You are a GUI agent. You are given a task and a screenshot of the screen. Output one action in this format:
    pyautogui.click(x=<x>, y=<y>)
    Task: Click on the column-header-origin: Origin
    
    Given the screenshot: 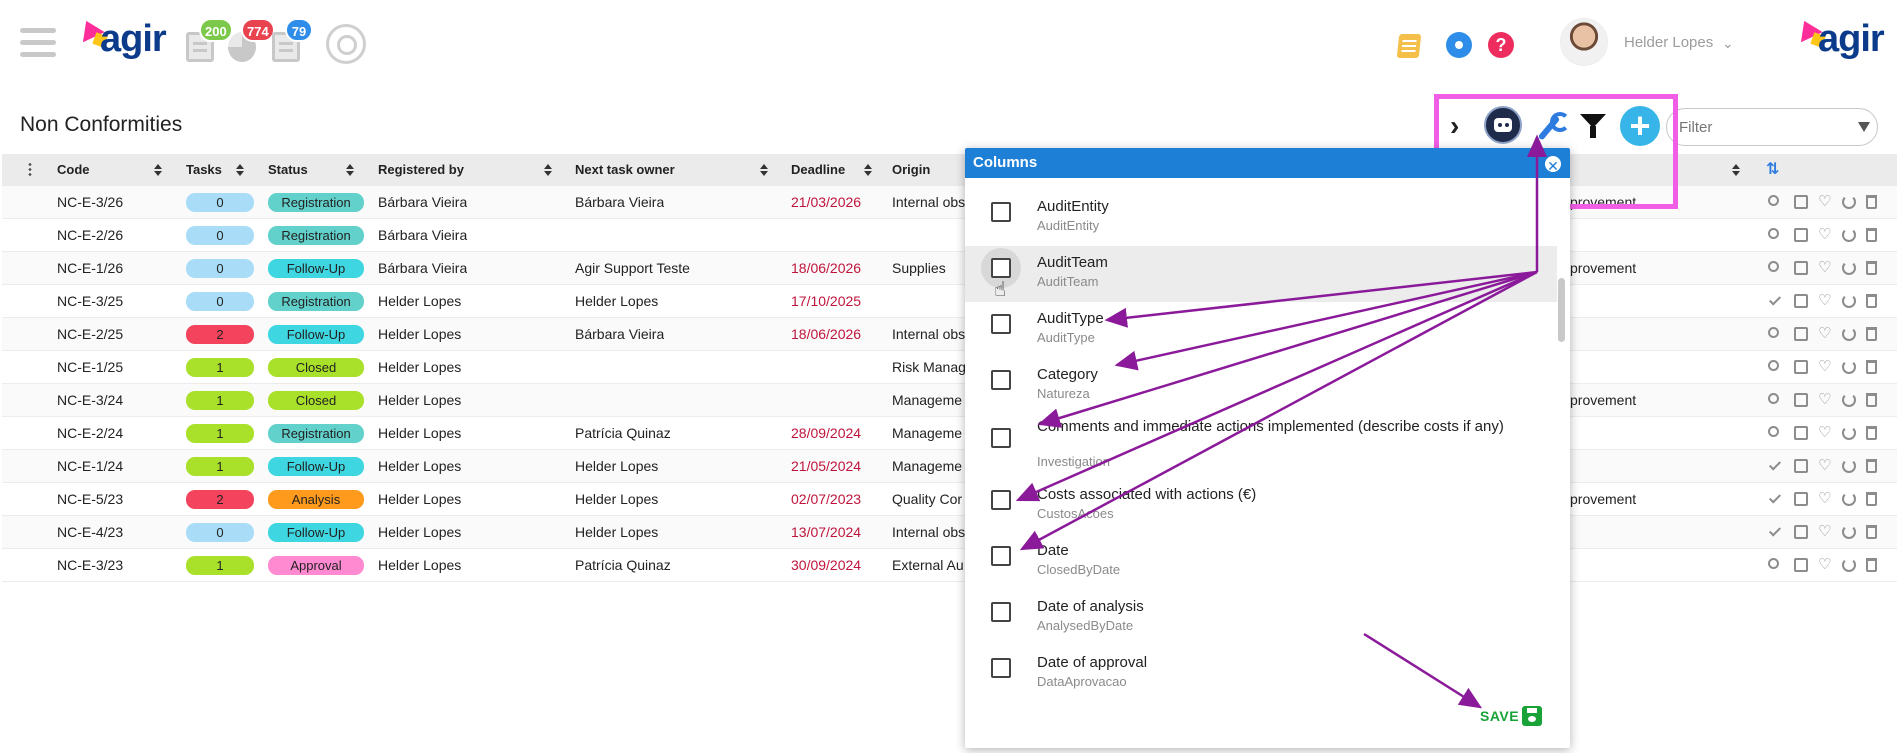 What is the action you would take?
    pyautogui.click(x=911, y=170)
    